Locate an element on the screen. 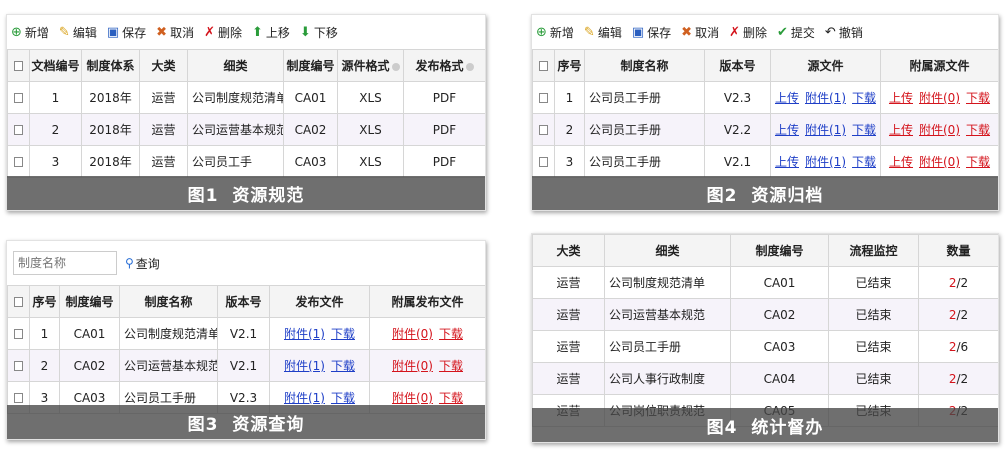  row-number: 2 is located at coordinates (569, 129).